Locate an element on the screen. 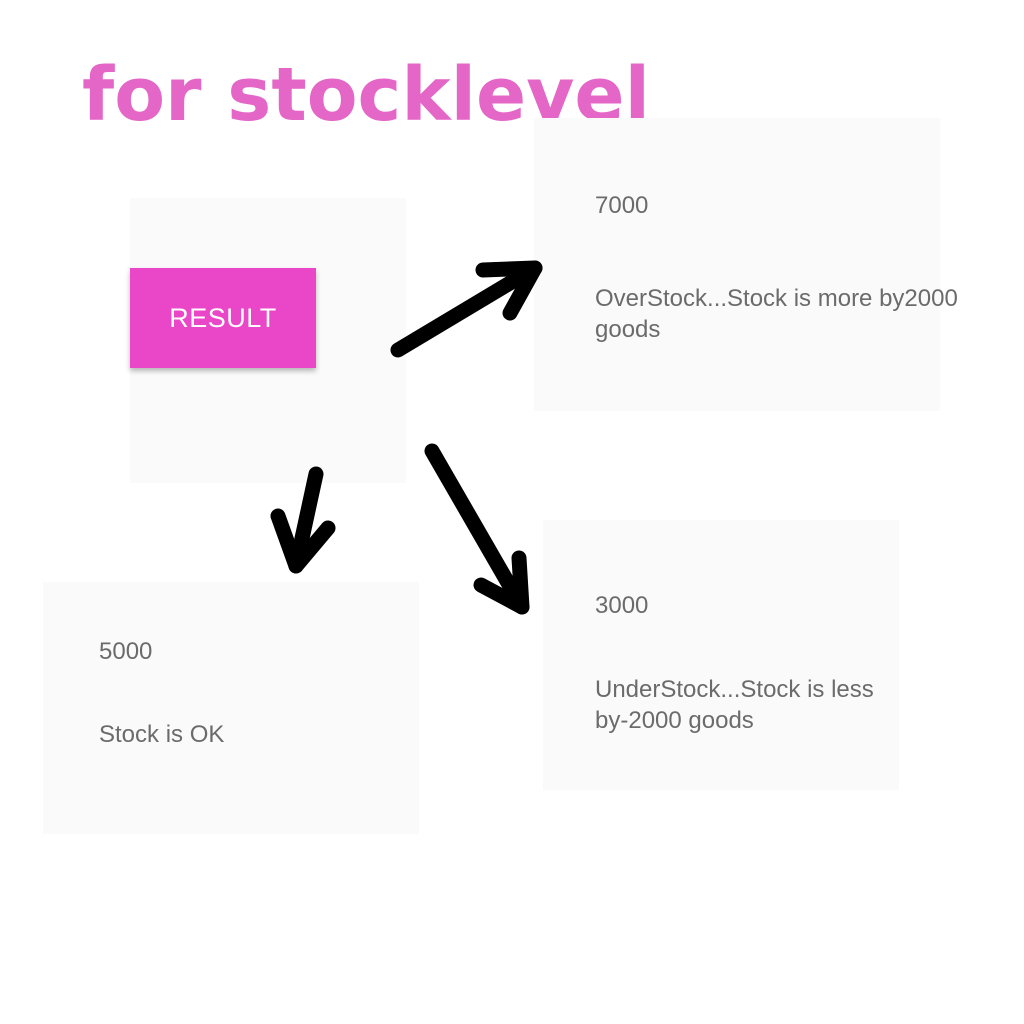 The image size is (1024, 1024). understock-message-line1: UnderStock...Stock is less is located at coordinates (734, 689).